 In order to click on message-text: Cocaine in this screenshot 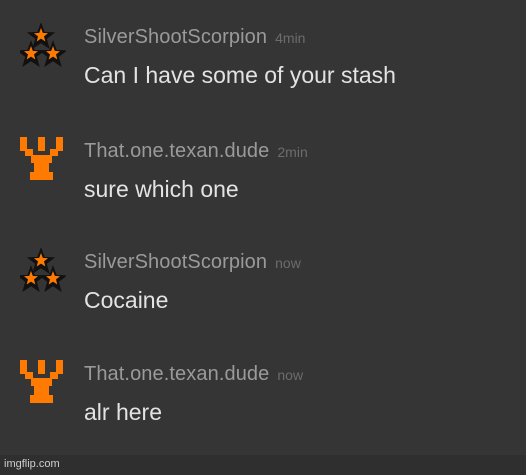, I will do `click(126, 300)`.